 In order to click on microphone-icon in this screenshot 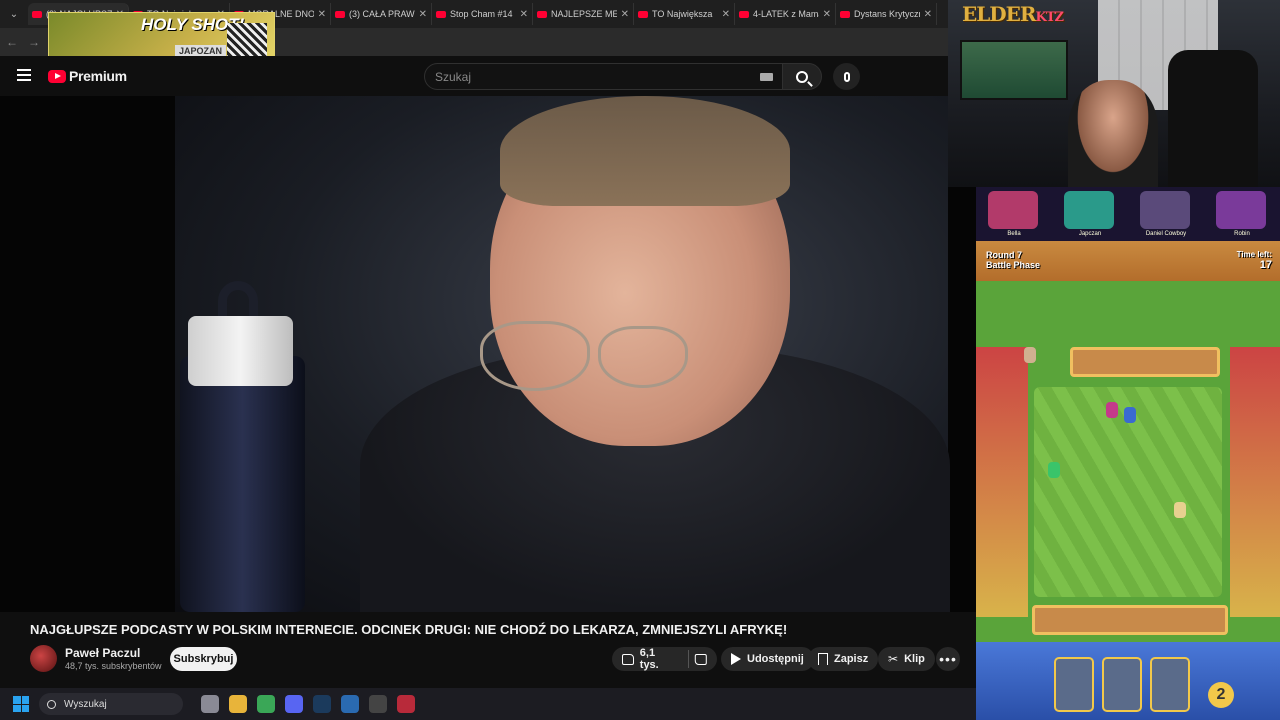, I will do `click(846, 76)`.